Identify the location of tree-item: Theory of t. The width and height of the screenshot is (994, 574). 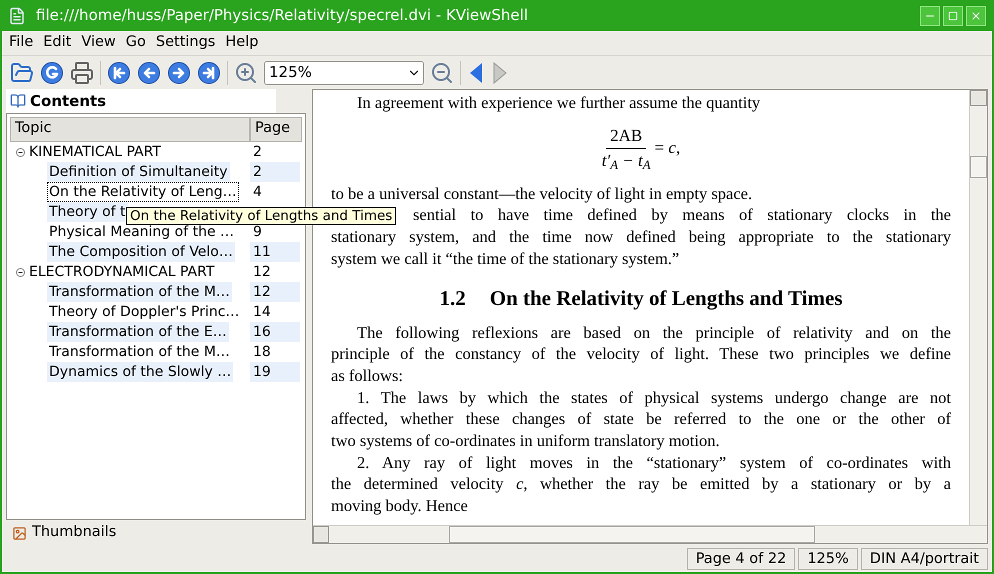
(87, 212).